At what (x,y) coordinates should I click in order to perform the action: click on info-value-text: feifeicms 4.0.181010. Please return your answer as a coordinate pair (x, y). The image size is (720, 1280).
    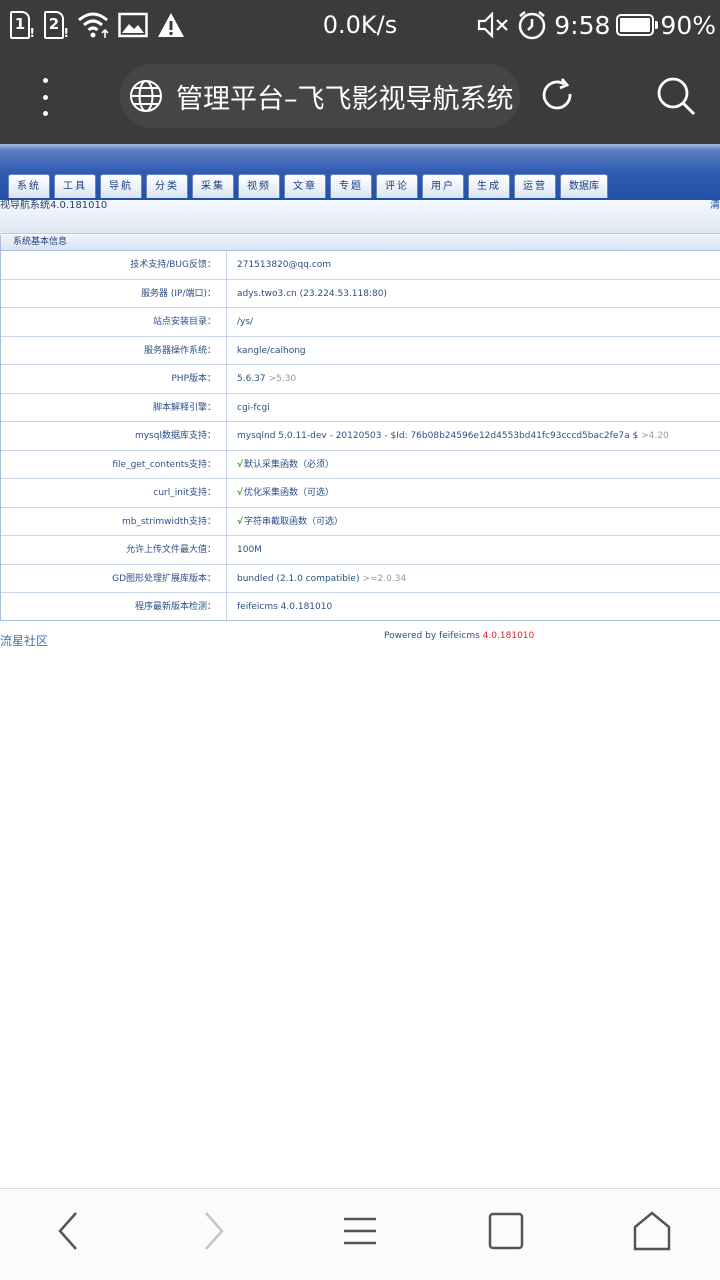
    Looking at the image, I should click on (285, 607).